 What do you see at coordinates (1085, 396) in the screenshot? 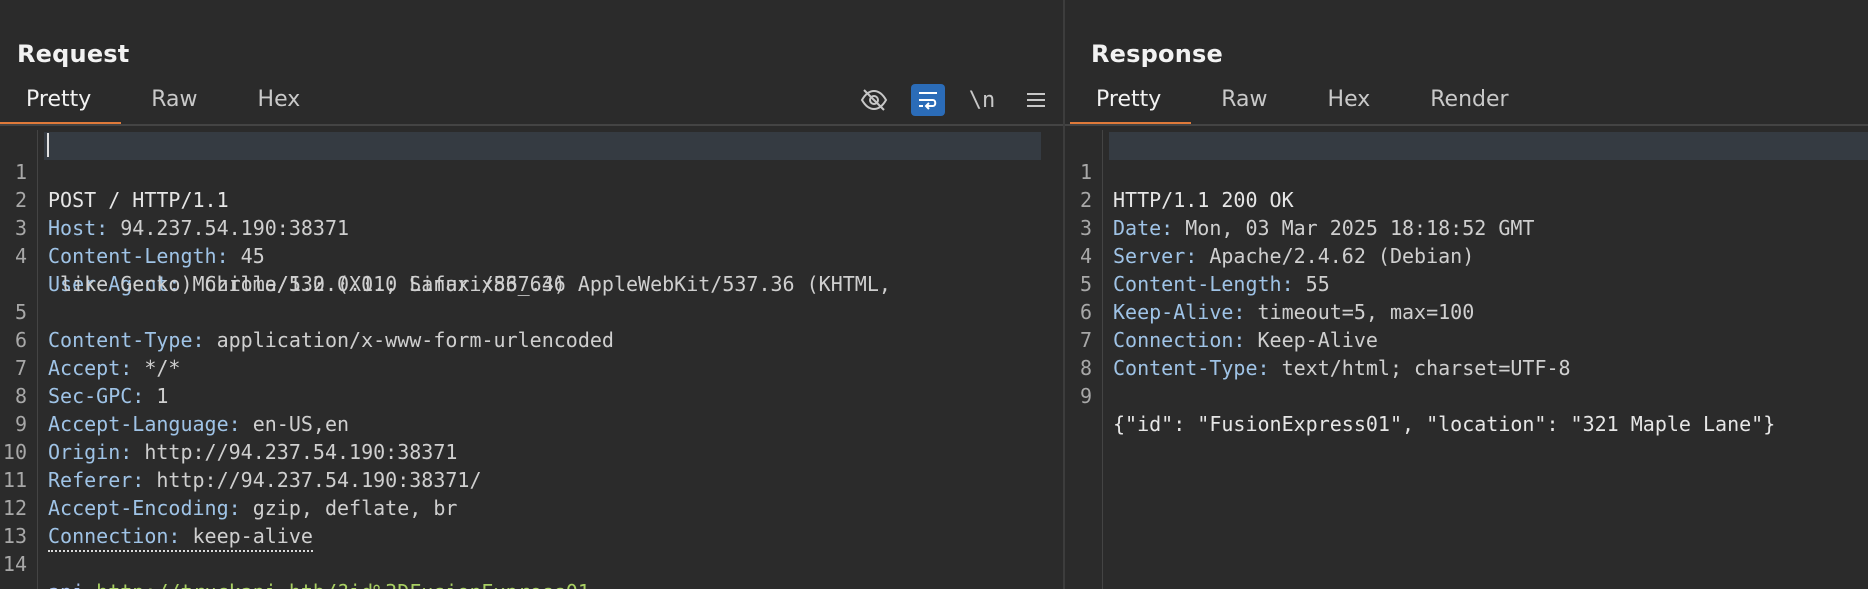
I see `line-number: 9` at bounding box center [1085, 396].